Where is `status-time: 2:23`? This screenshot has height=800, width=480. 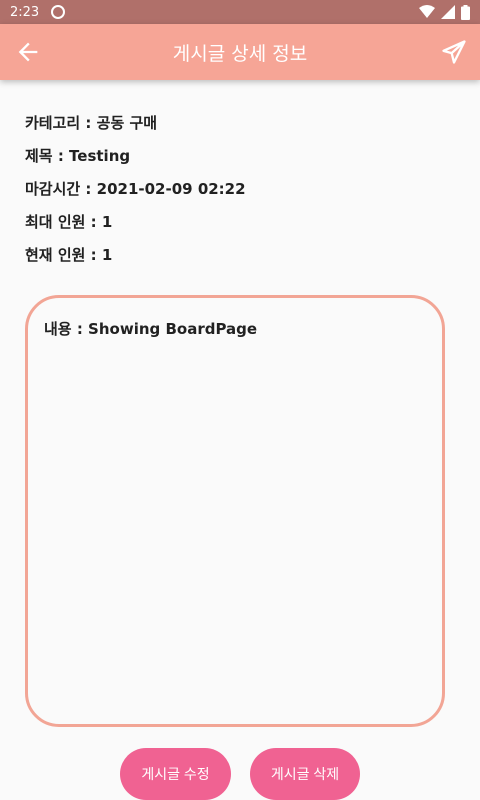 status-time: 2:23 is located at coordinates (25, 12).